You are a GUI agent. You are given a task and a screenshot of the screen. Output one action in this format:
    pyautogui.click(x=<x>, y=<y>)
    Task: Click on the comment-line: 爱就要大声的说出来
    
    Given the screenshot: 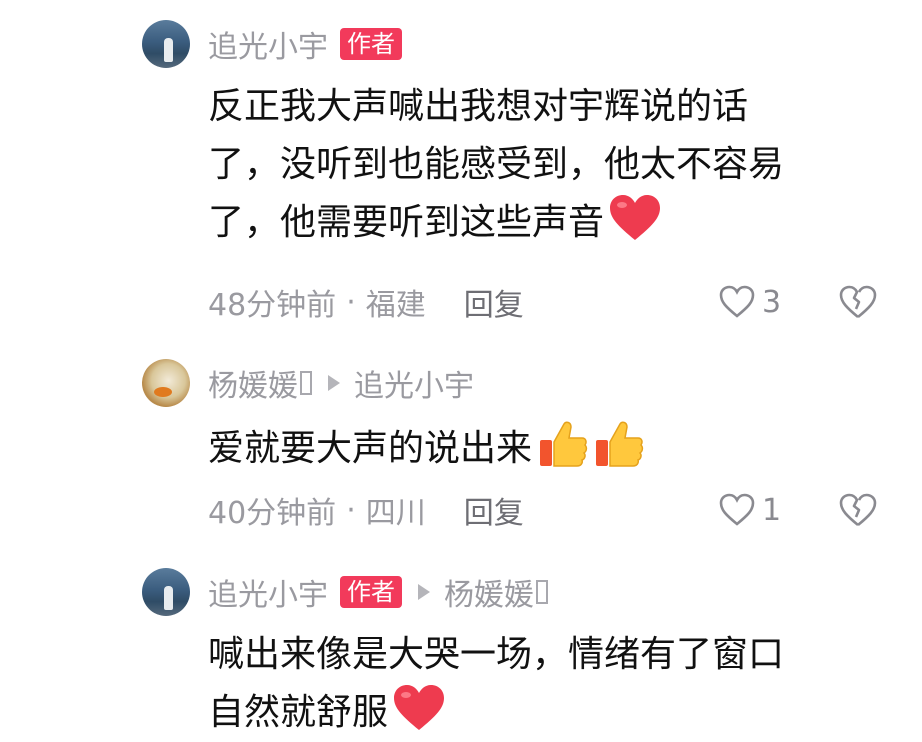 What is the action you would take?
    pyautogui.click(x=538, y=448)
    